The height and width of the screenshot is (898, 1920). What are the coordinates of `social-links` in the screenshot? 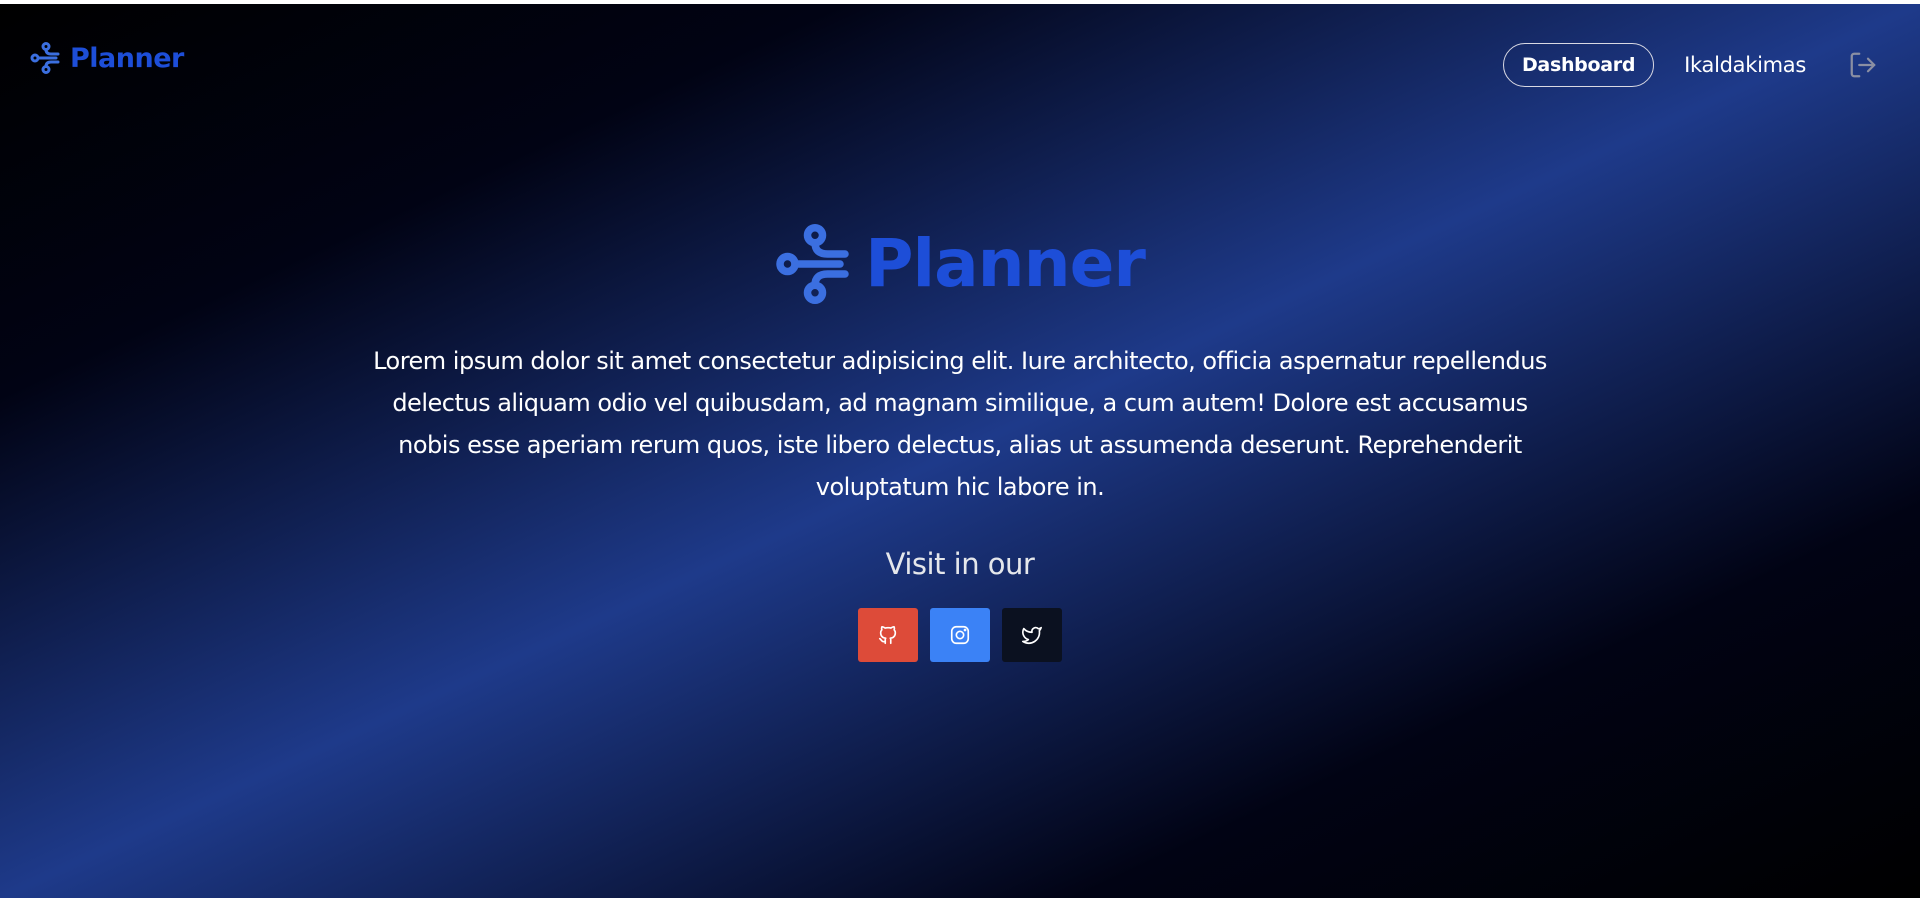 It's located at (960, 635).